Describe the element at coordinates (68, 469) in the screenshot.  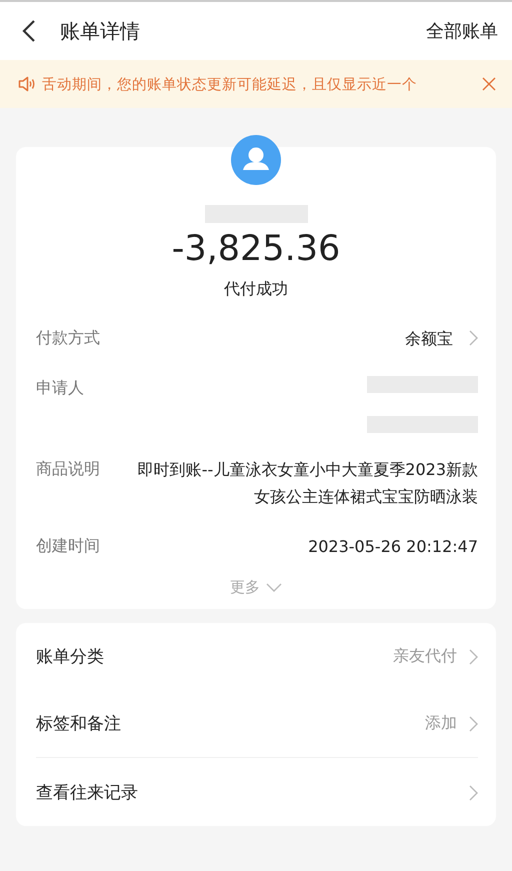
I see `field-label: 商品说明` at that location.